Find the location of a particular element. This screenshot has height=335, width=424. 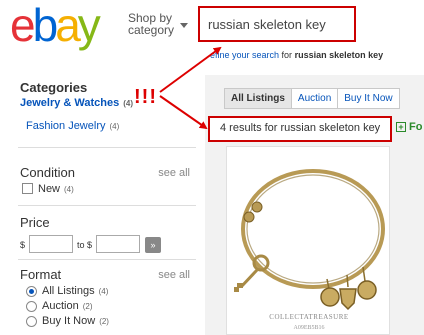

arrow-to-results is located at coordinates (183, 112).